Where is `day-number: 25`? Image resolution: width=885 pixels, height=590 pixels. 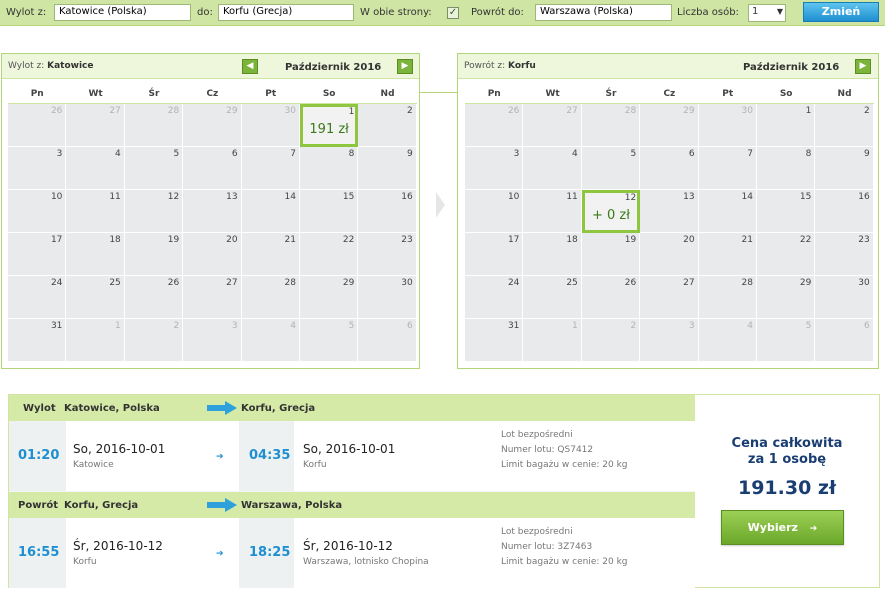 day-number: 25 is located at coordinates (115, 283).